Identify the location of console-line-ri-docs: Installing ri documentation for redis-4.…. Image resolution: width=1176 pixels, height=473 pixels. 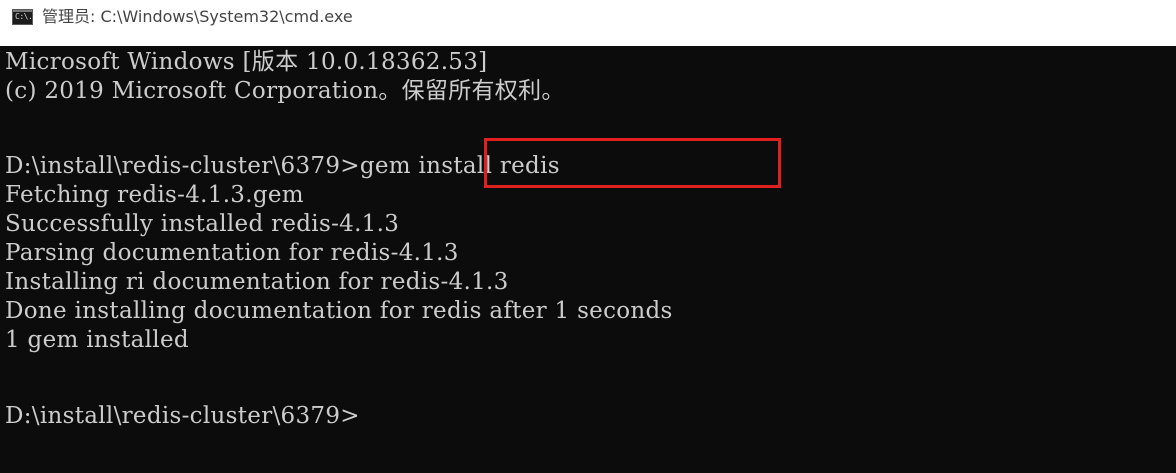
(257, 282).